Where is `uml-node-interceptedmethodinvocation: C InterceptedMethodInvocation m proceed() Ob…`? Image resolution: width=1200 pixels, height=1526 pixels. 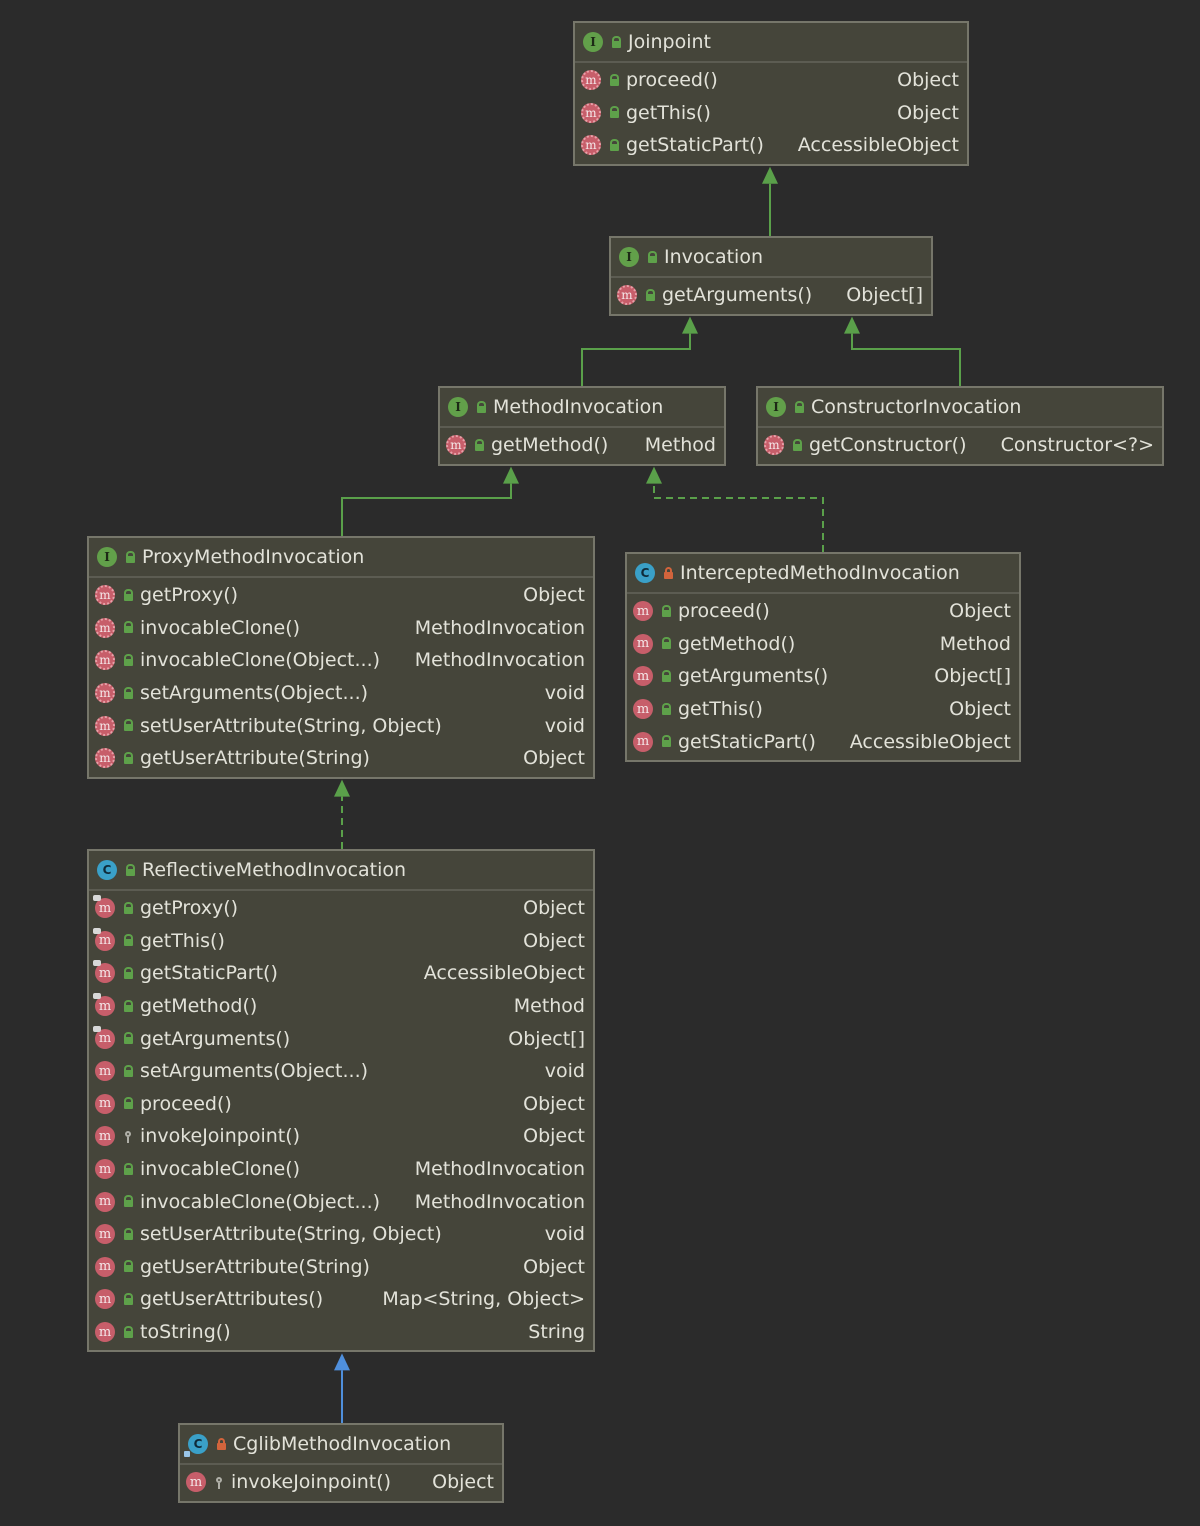
uml-node-interceptedmethodinvocation: C InterceptedMethodInvocation m proceed() Ob… is located at coordinates (823, 657).